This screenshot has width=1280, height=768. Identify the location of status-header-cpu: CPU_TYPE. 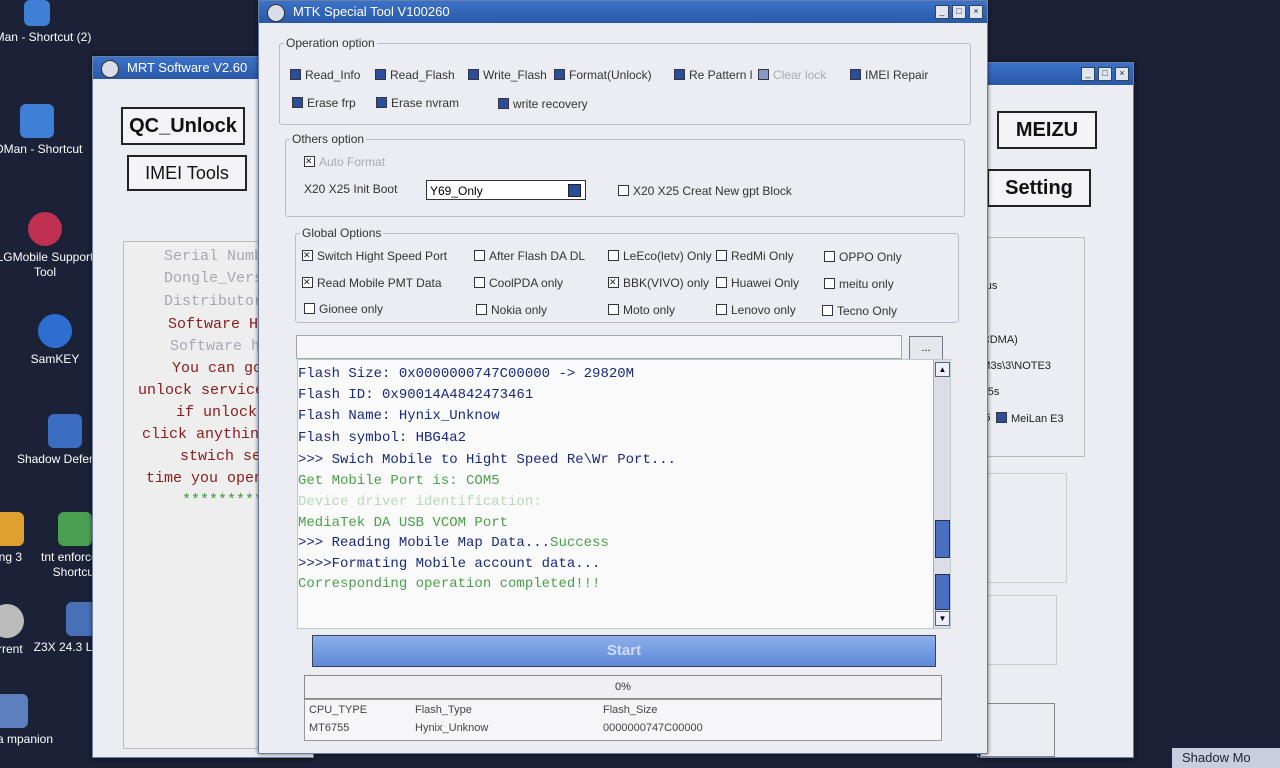
(338, 710).